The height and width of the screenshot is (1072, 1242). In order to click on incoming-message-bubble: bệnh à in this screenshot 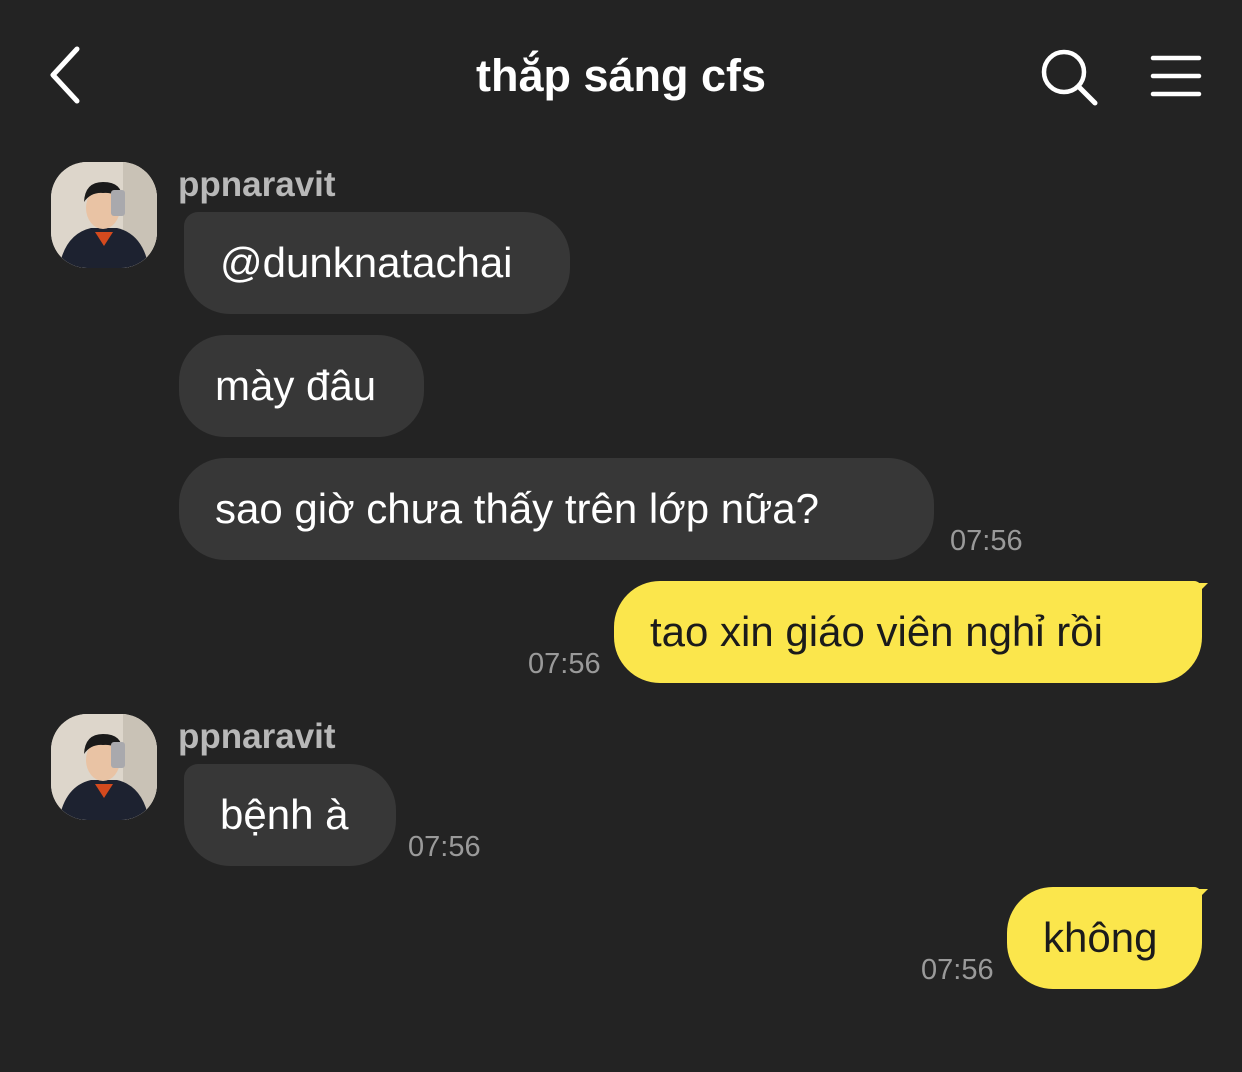, I will do `click(290, 815)`.